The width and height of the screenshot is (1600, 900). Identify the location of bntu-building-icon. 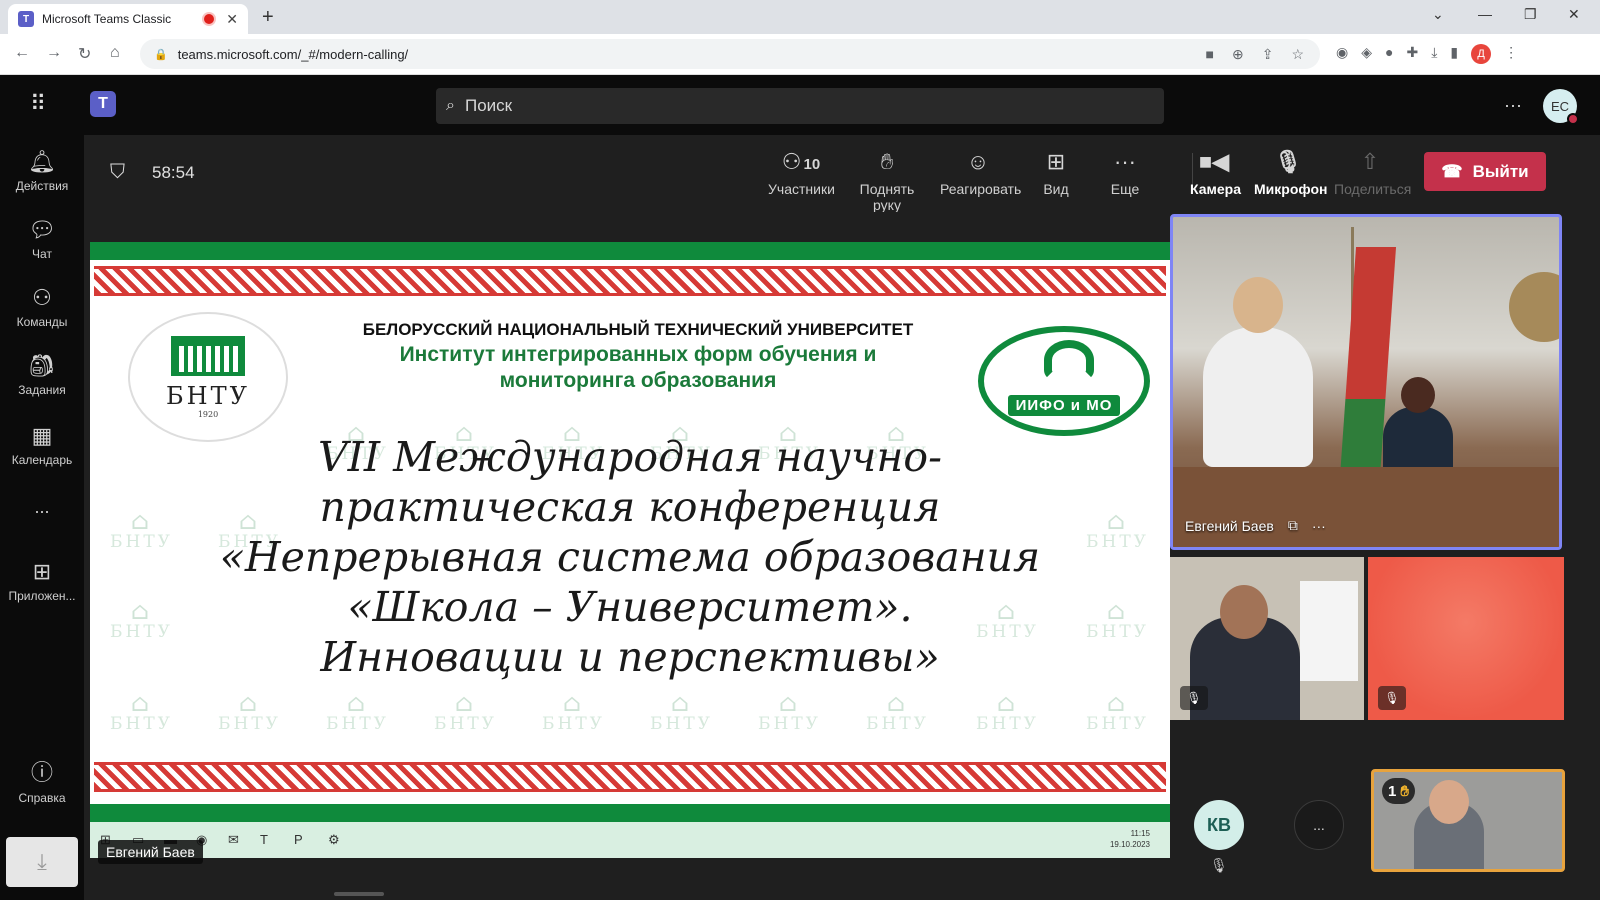
(208, 355).